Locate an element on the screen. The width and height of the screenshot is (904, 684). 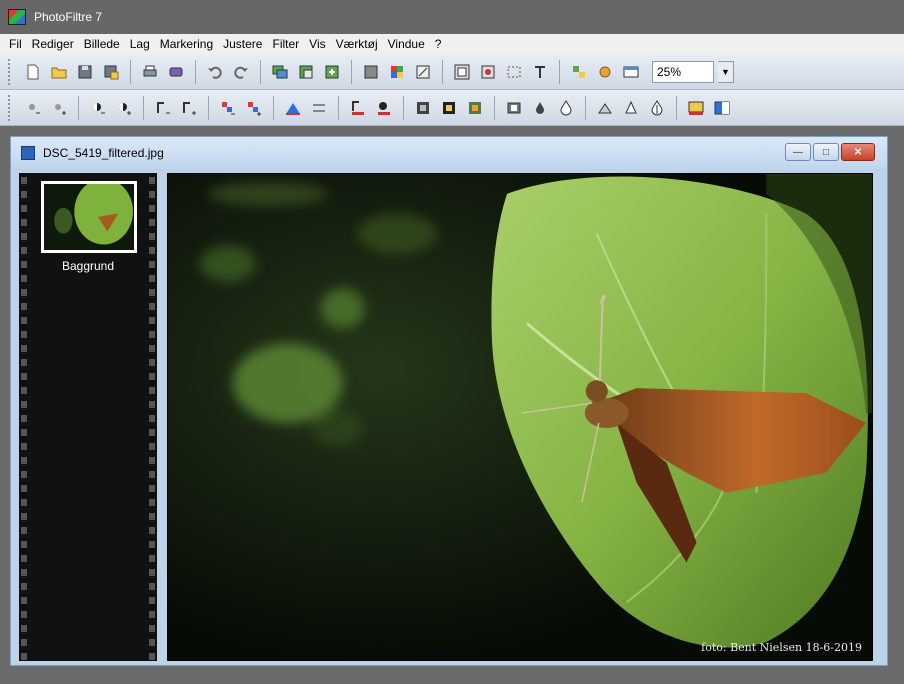
new-file-icon is located at coordinates (33, 72).